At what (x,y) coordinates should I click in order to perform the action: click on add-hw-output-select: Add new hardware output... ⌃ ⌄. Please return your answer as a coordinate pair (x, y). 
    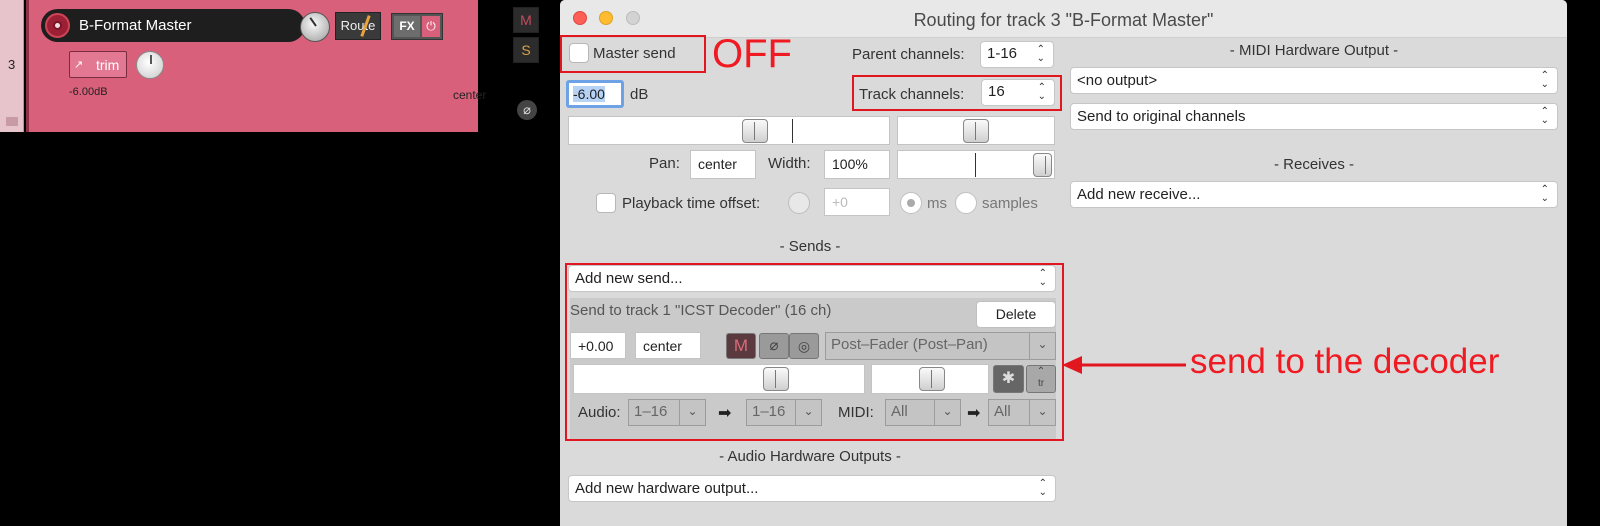
    Looking at the image, I should click on (812, 488).